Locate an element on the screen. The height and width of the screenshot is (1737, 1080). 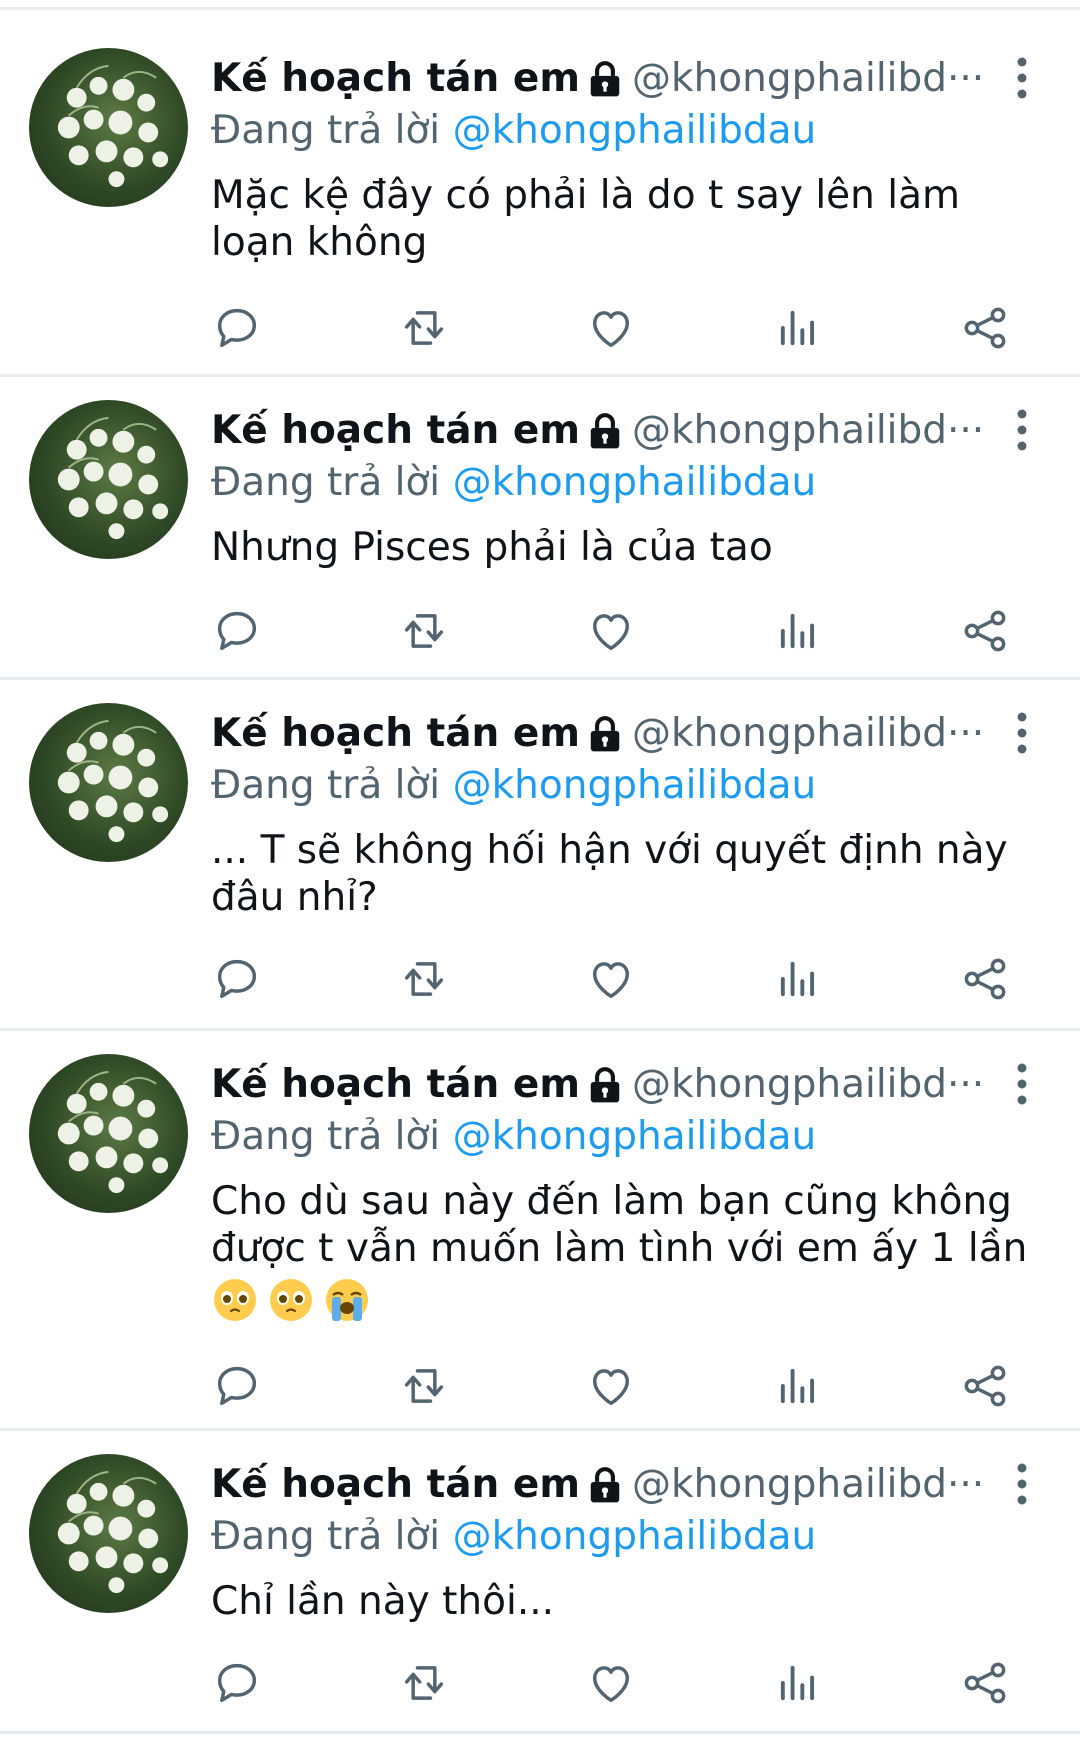
tweet-text: Nhưng Pisces phải là của tao is located at coordinates (492, 547).